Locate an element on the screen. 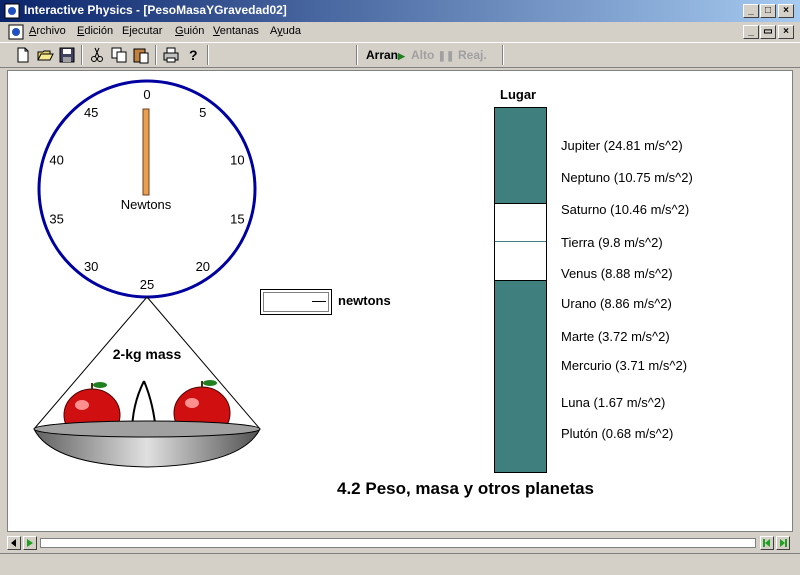  fast-forward-icon is located at coordinates (783, 543).